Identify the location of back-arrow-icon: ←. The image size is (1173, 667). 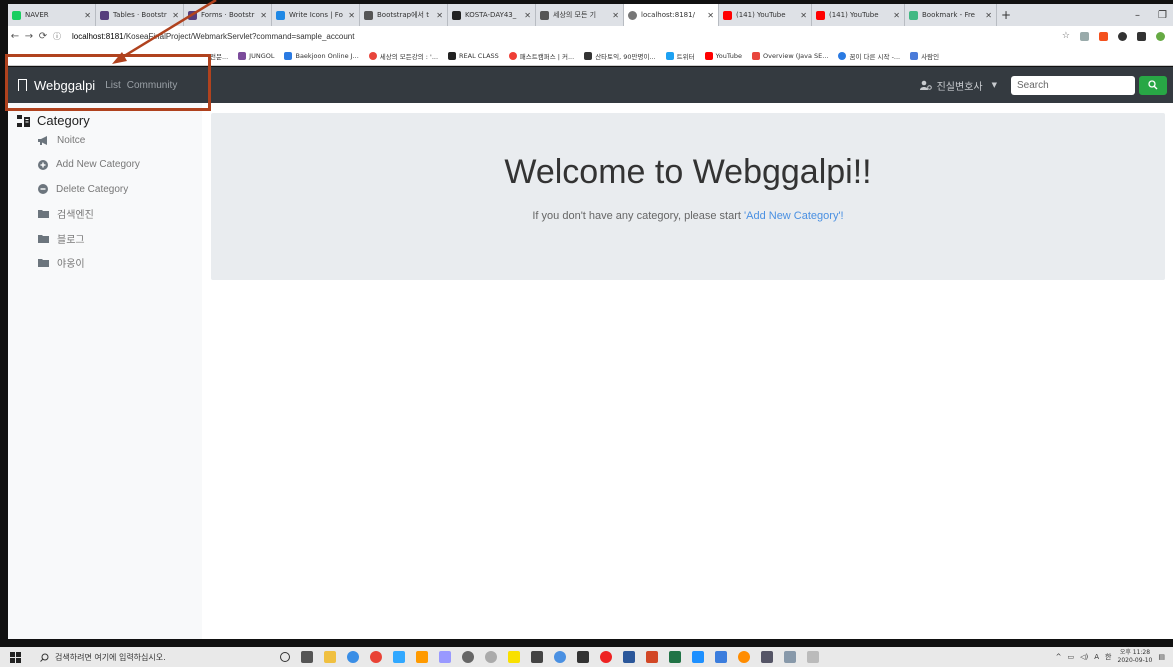
(15, 36).